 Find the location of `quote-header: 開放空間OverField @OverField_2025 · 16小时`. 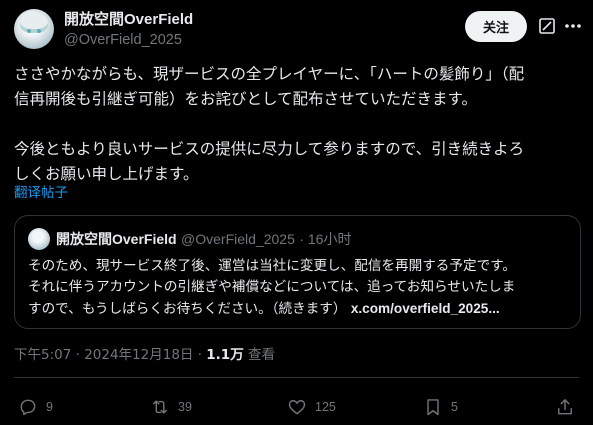

quote-header: 開放空間OverField @OverField_2025 · 16小时 is located at coordinates (203, 239).